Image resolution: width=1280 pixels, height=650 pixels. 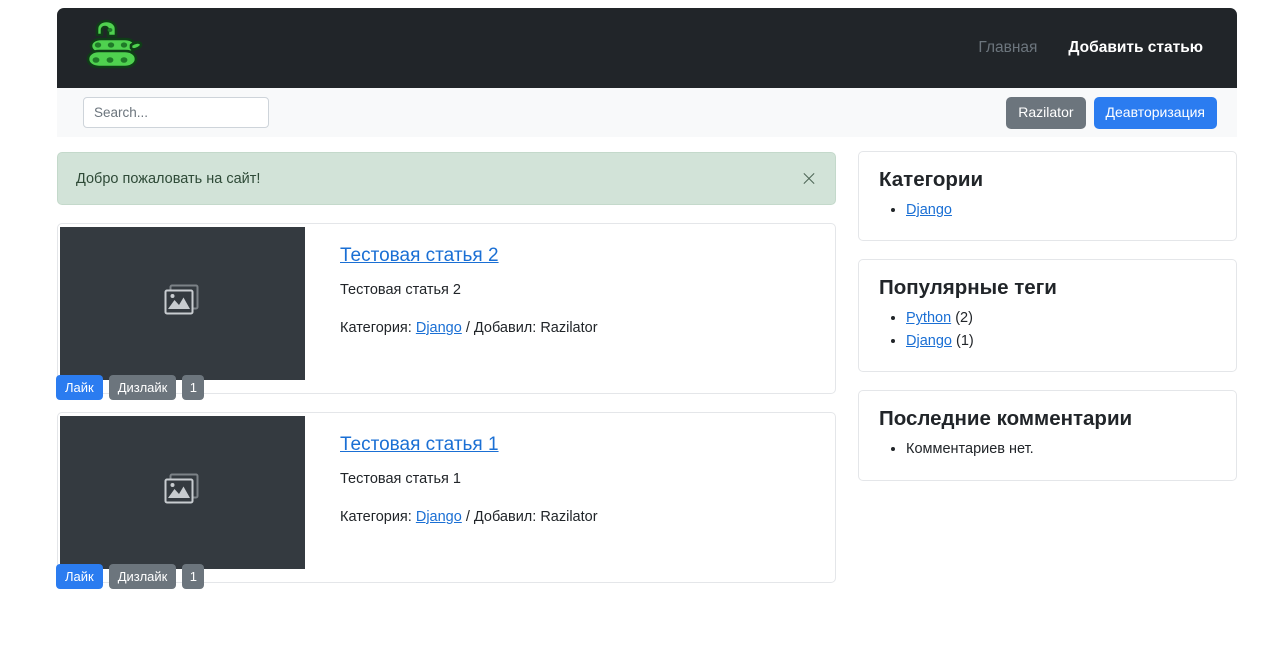 I want to click on user-button: Razilator, so click(x=1046, y=112).